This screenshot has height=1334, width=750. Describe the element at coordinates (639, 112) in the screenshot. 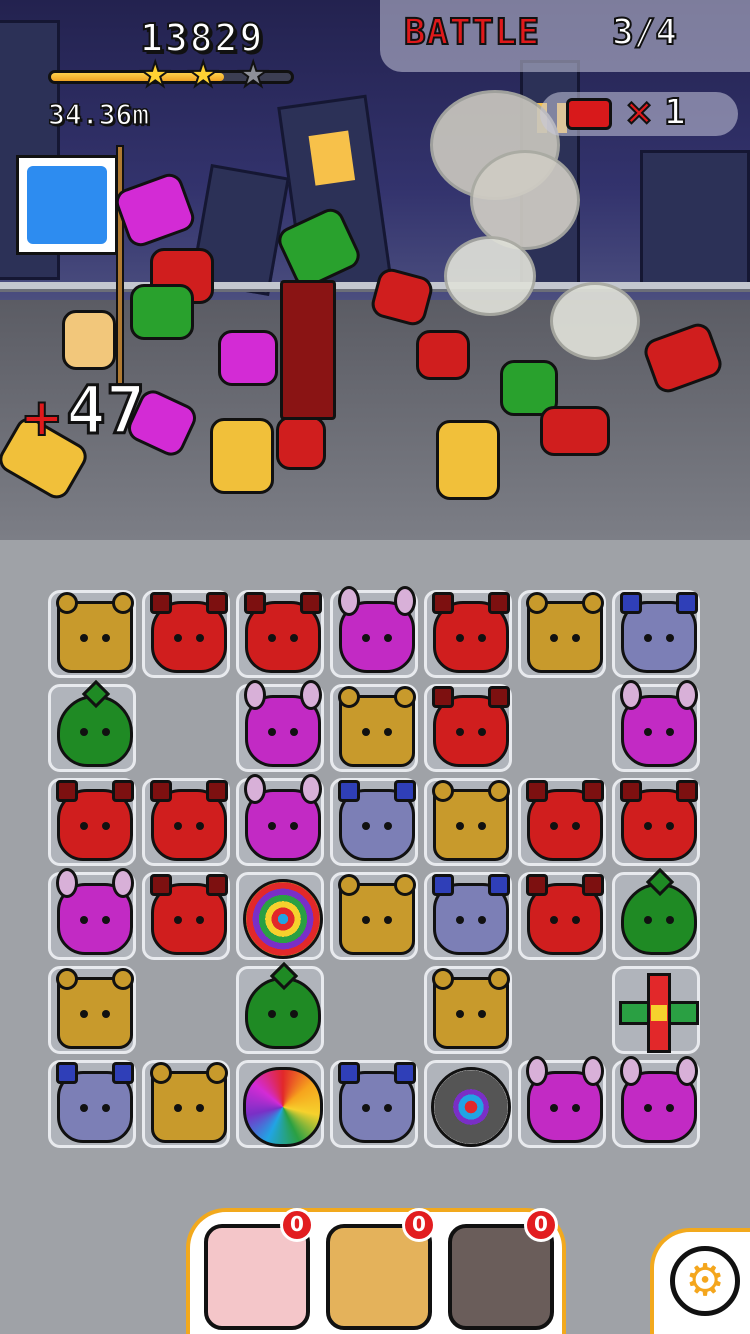

I see `ticket-multiplier: ×` at that location.